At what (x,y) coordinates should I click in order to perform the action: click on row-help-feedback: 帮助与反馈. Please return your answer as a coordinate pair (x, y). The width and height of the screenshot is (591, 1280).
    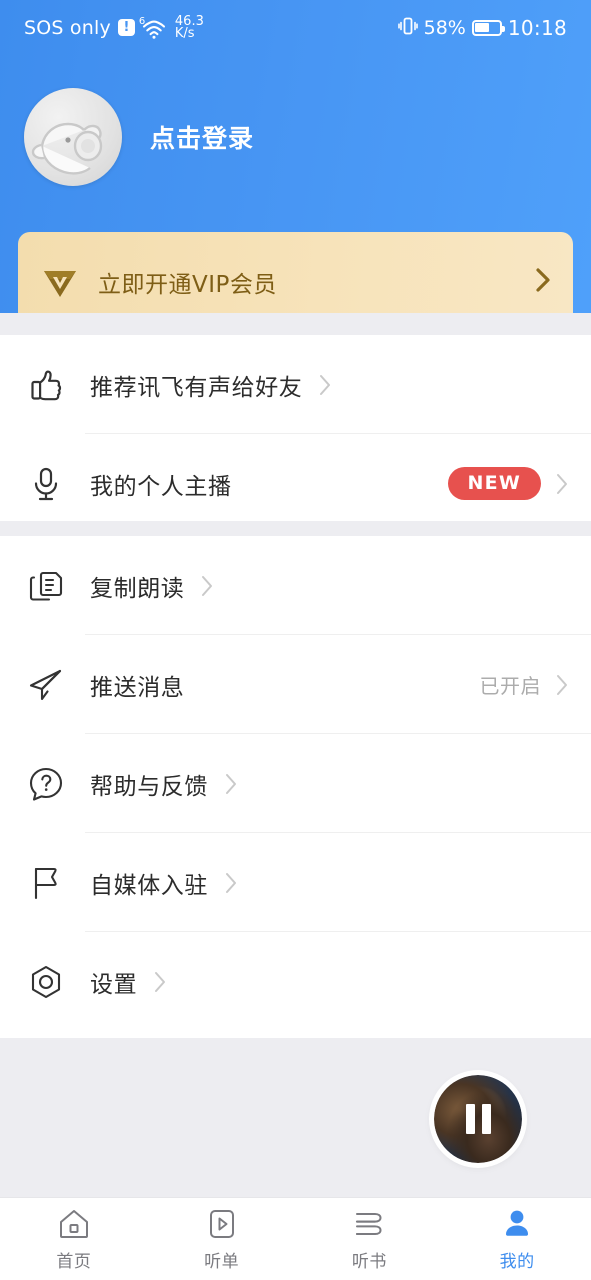
    Looking at the image, I should click on (295, 783).